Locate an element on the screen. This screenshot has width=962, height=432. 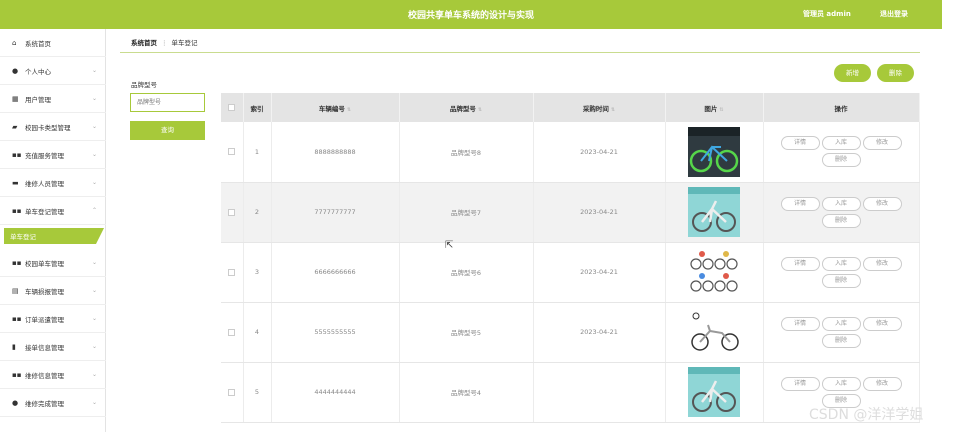
logout-link: 退出登录 is located at coordinates (894, 14).